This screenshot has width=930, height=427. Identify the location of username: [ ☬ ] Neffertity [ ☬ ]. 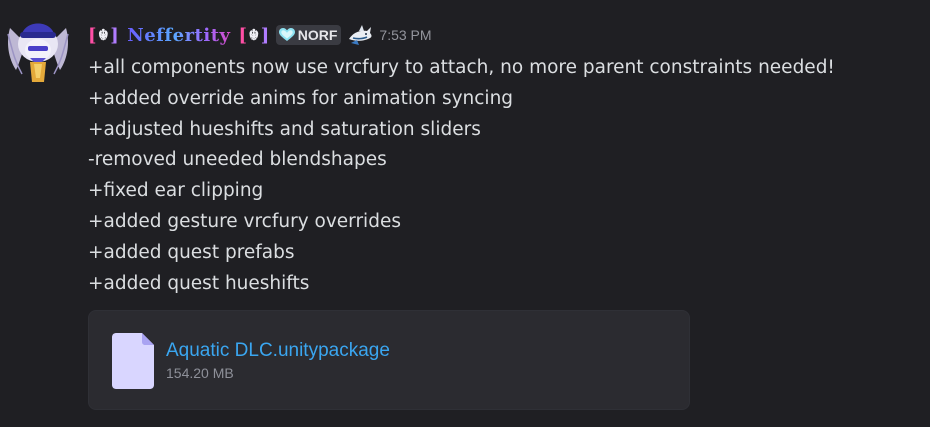
(179, 35).